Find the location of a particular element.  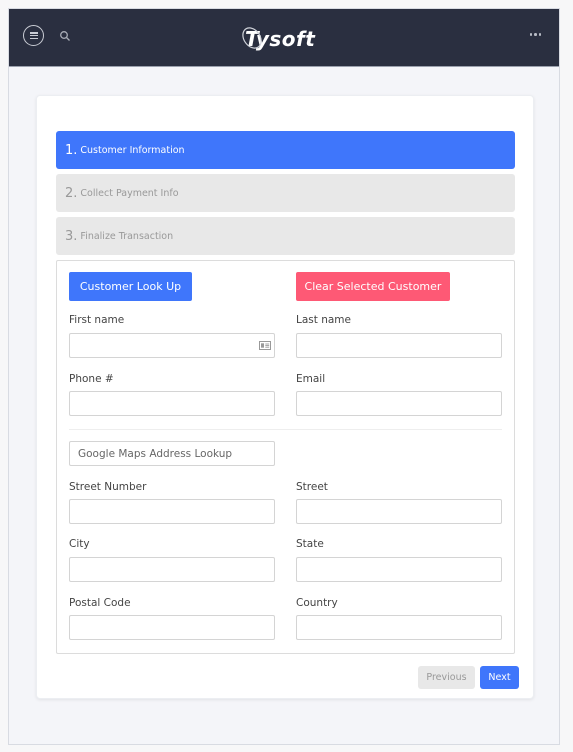

top-navbar: Tysoft is located at coordinates (284, 38).